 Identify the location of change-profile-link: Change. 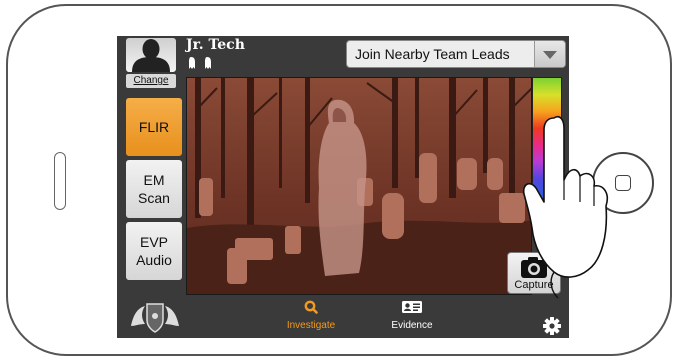
(151, 81).